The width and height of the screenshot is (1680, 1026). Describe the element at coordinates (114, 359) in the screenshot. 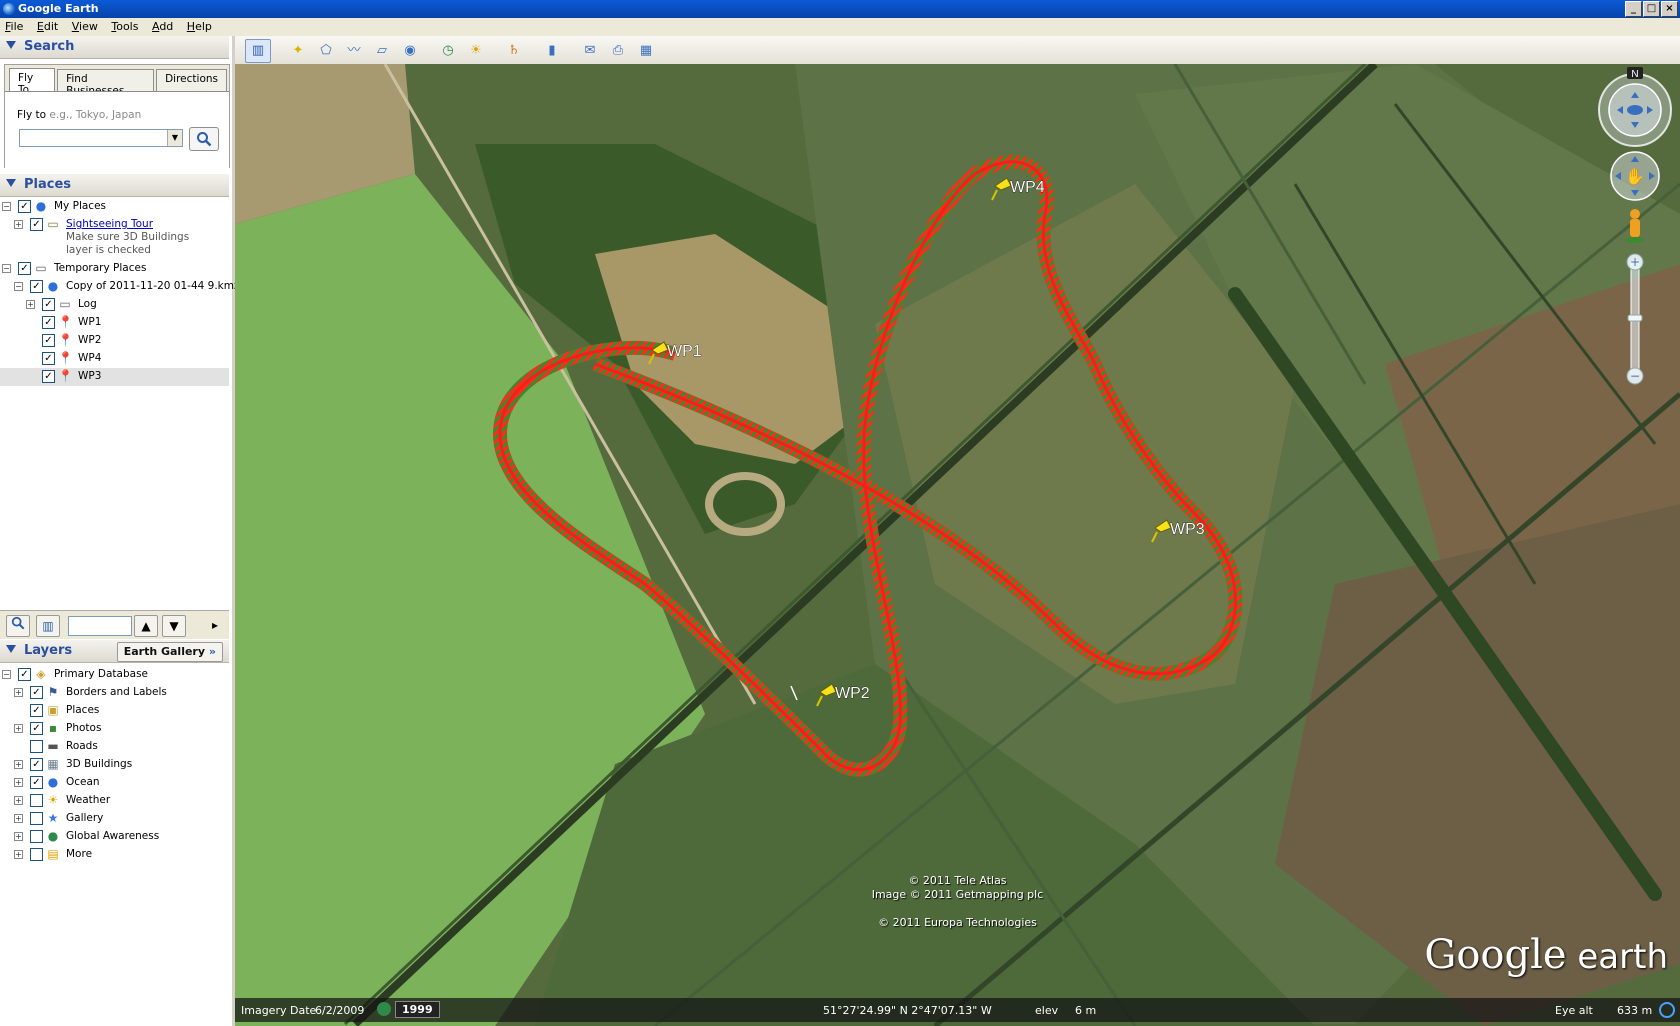

I see `tree-item-wp4: ✓ 📍 WP4` at that location.